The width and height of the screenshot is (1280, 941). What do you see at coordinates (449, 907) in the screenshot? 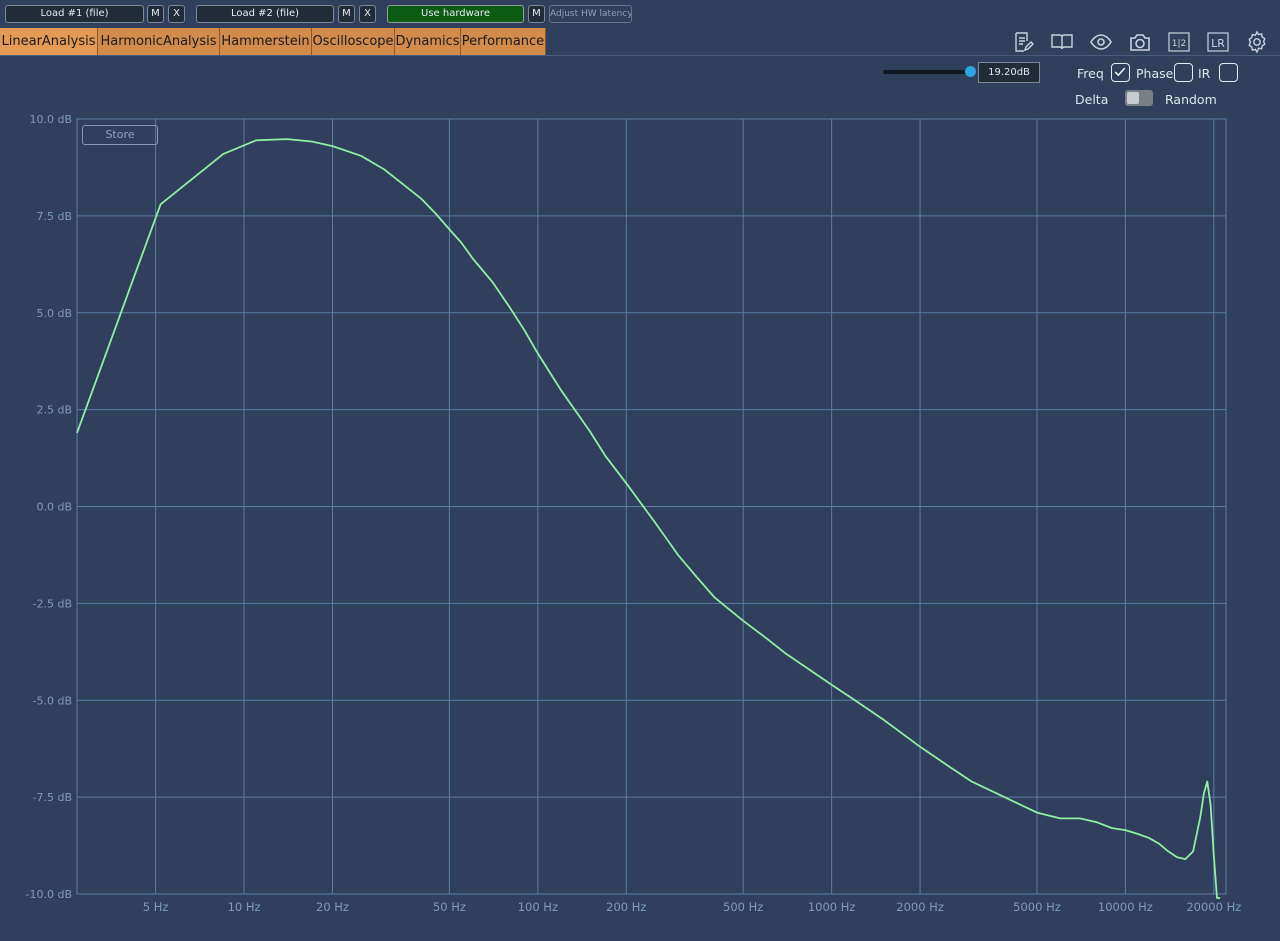
I see `x-tick-label: 50 Hz` at bounding box center [449, 907].